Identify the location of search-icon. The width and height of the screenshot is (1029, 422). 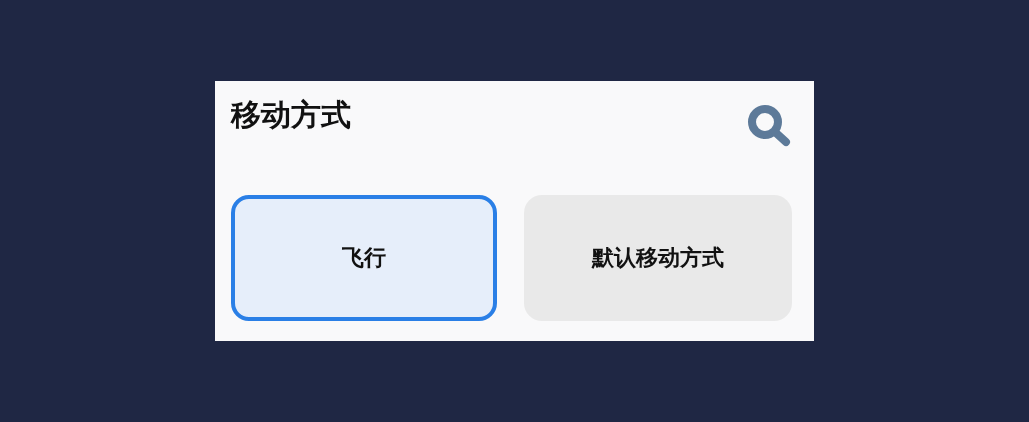
(768, 125).